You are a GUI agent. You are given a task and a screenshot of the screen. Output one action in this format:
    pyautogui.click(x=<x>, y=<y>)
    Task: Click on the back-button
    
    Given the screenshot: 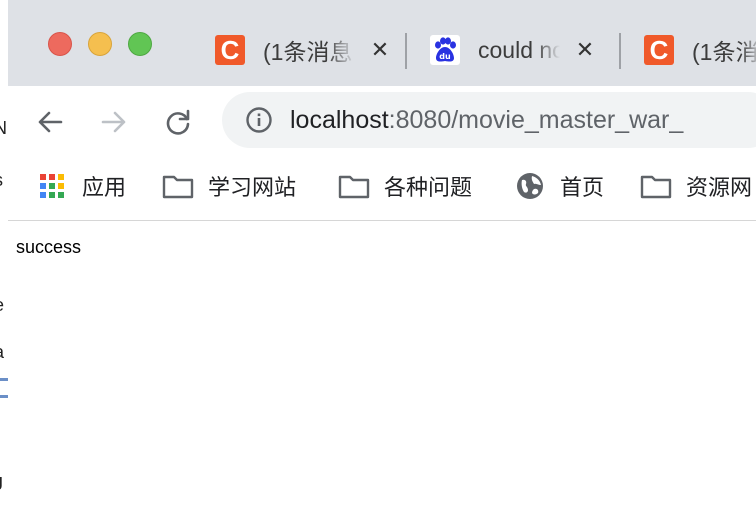 What is the action you would take?
    pyautogui.click(x=50, y=122)
    